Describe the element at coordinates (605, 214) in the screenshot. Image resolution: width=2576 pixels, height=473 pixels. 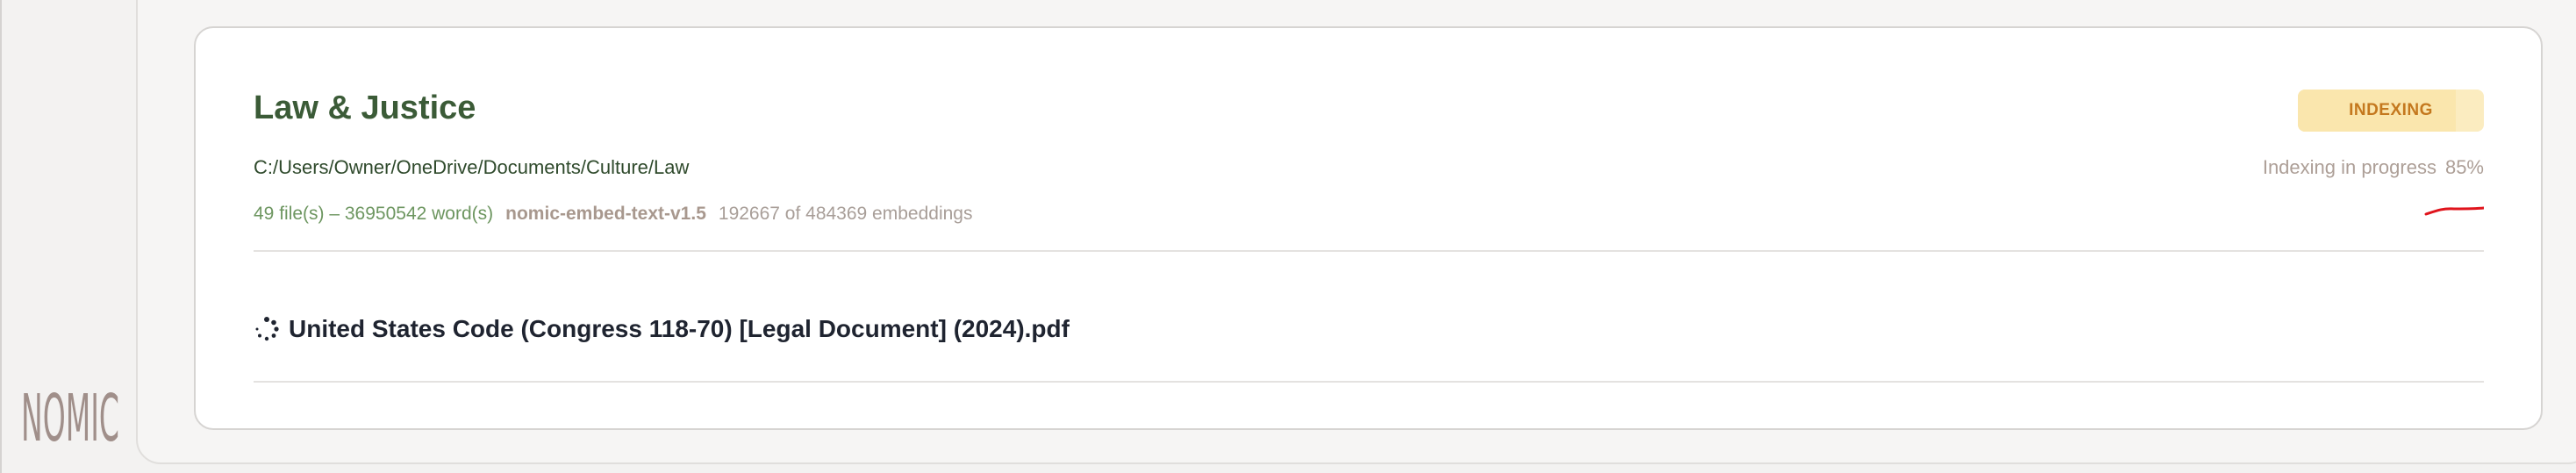
I see `embedding-model-name: nomic-embed-text-v1.5` at that location.